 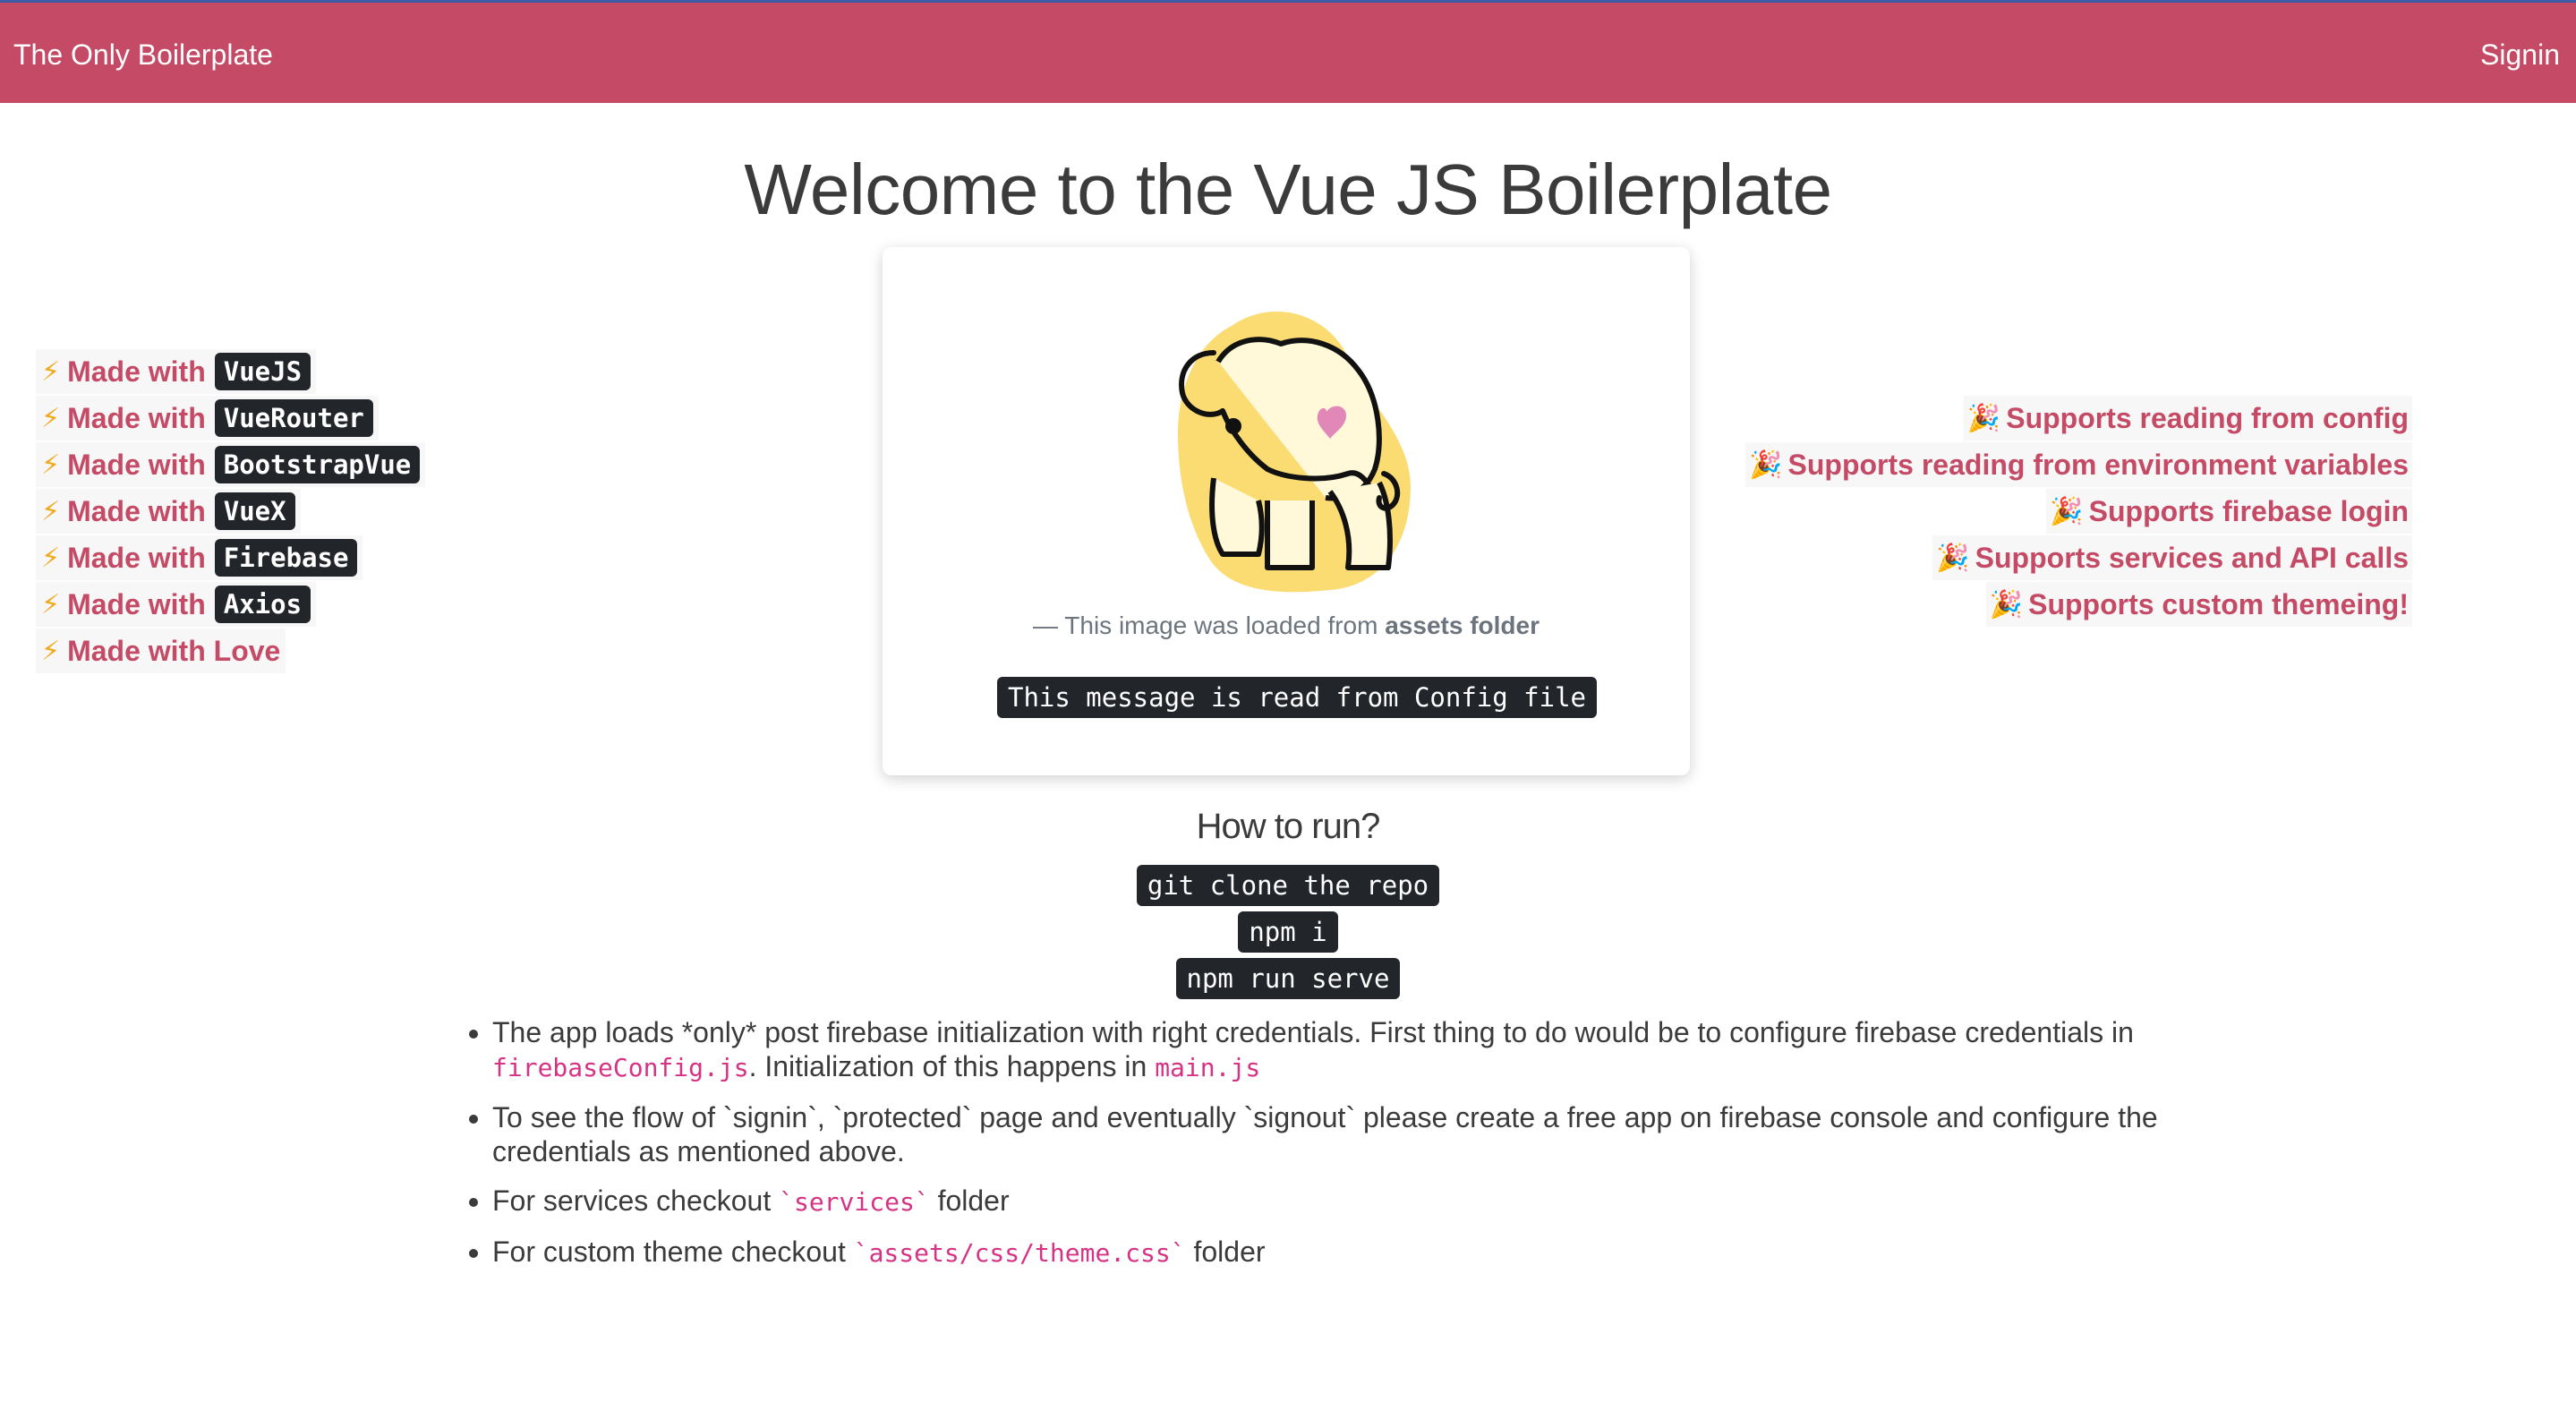 I want to click on tech-badge: VueRouter, so click(x=293, y=418).